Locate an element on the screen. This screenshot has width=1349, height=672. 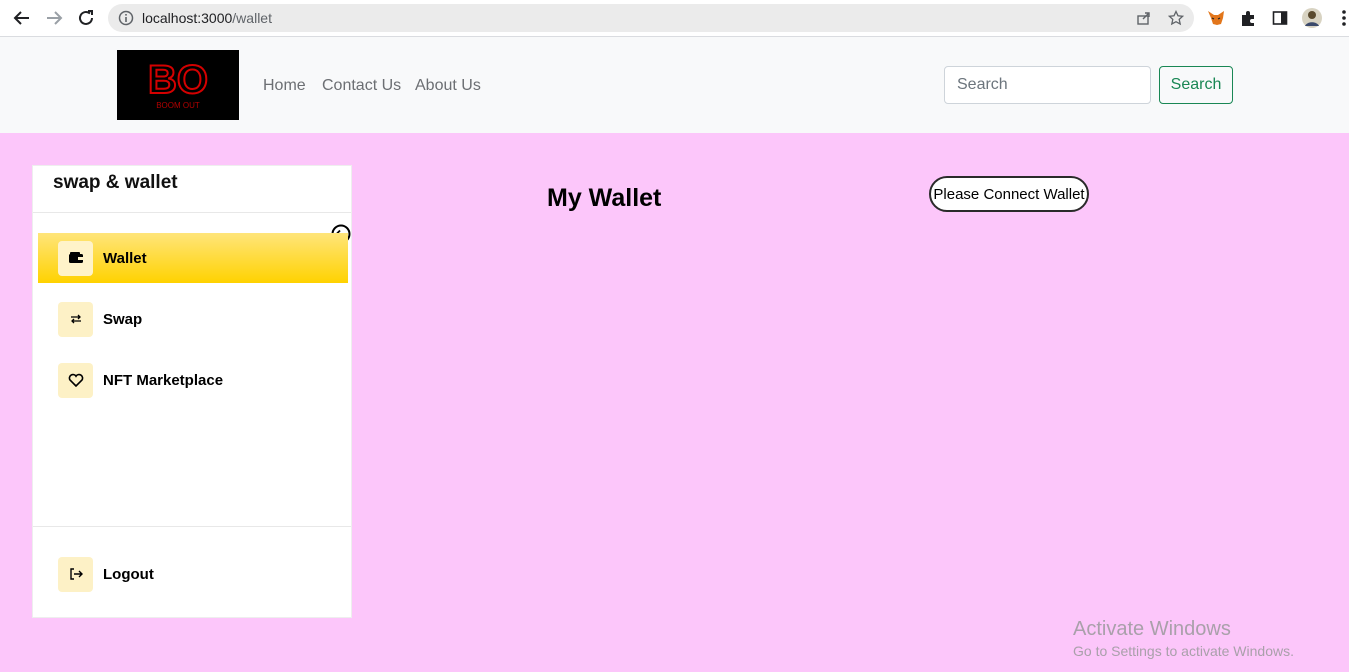
address-bar: localhost:3000/wallet is located at coordinates (651, 18).